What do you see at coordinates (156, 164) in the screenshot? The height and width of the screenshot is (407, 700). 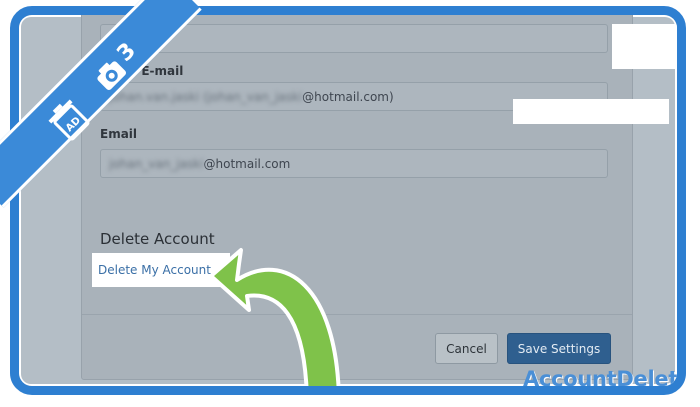 I see `email-blurred-text: johan_van_jaski` at bounding box center [156, 164].